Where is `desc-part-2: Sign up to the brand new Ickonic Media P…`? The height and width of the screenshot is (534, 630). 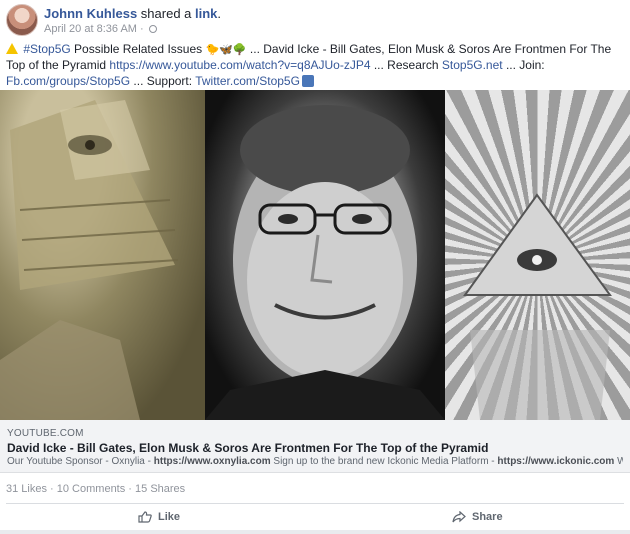 desc-part-2: Sign up to the brand new Ickonic Media P… is located at coordinates (384, 461).